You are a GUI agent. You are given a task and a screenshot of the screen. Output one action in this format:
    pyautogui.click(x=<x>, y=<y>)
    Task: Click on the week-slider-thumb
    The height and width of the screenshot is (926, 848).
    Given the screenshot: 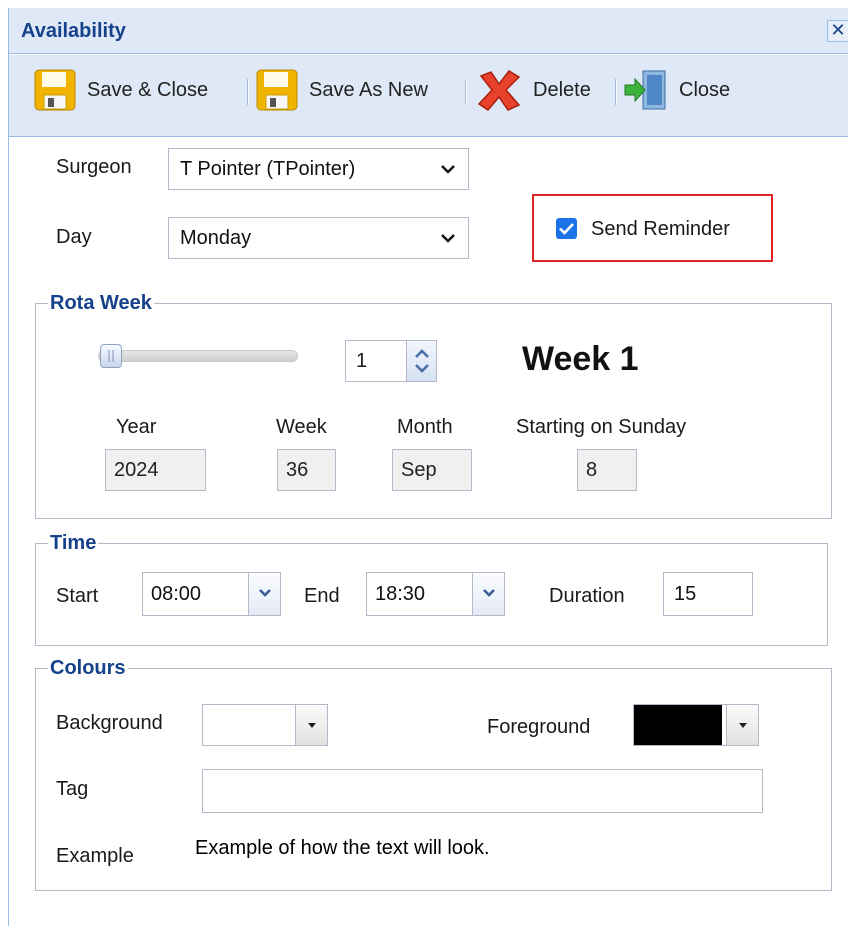 What is the action you would take?
    pyautogui.click(x=111, y=356)
    